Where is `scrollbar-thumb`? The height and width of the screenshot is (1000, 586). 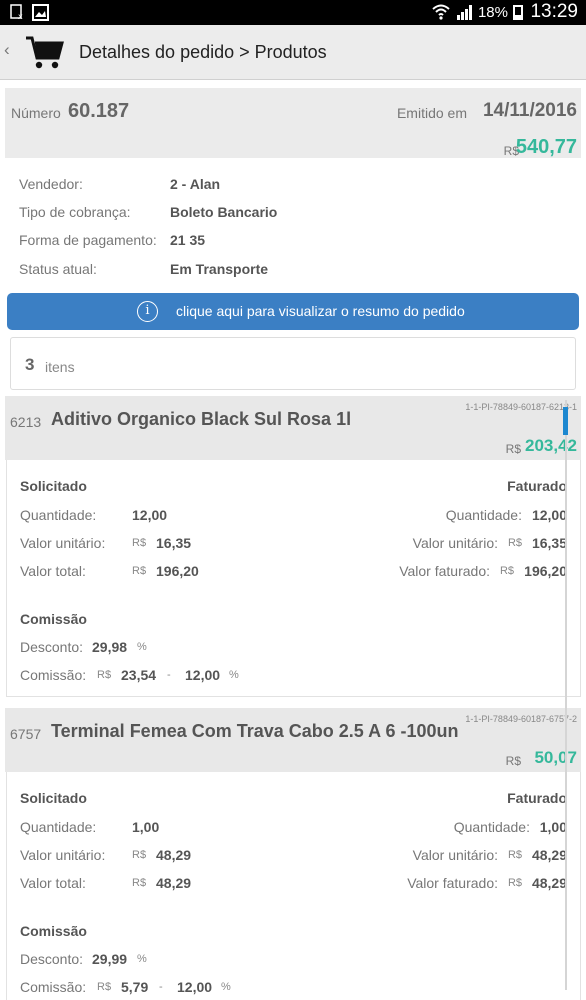 scrollbar-thumb is located at coordinates (565, 421).